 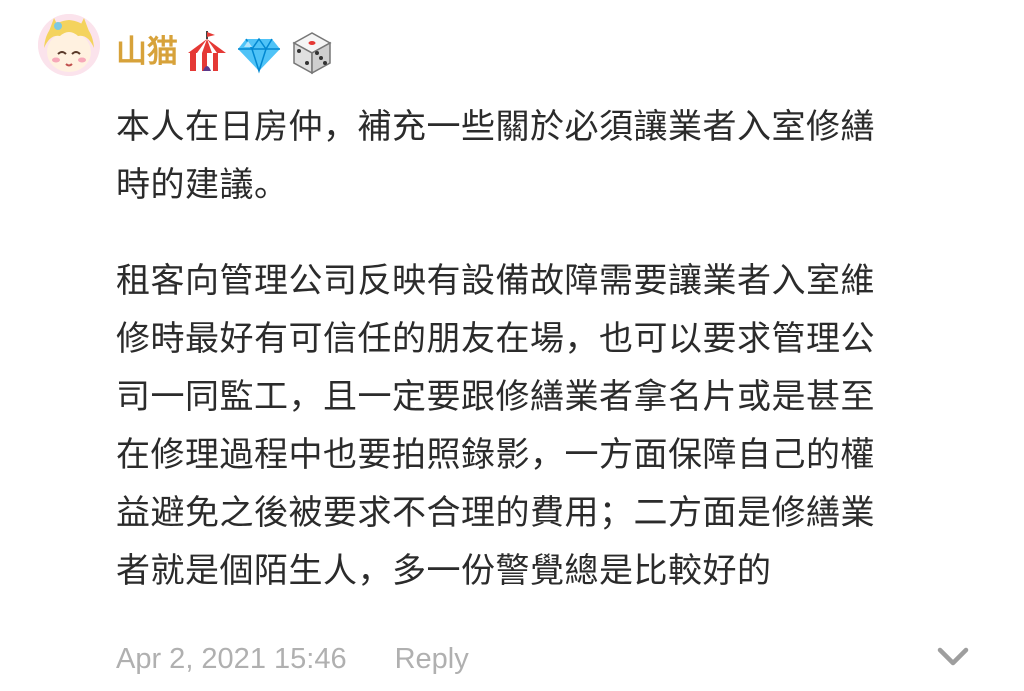 What do you see at coordinates (202, 185) in the screenshot?
I see `text-line: 時的建議。` at bounding box center [202, 185].